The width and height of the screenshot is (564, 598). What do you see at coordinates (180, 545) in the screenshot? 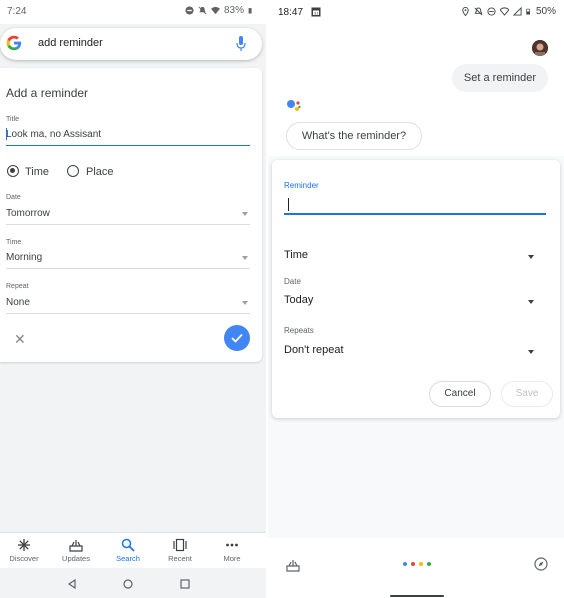
I see `recent-icon` at bounding box center [180, 545].